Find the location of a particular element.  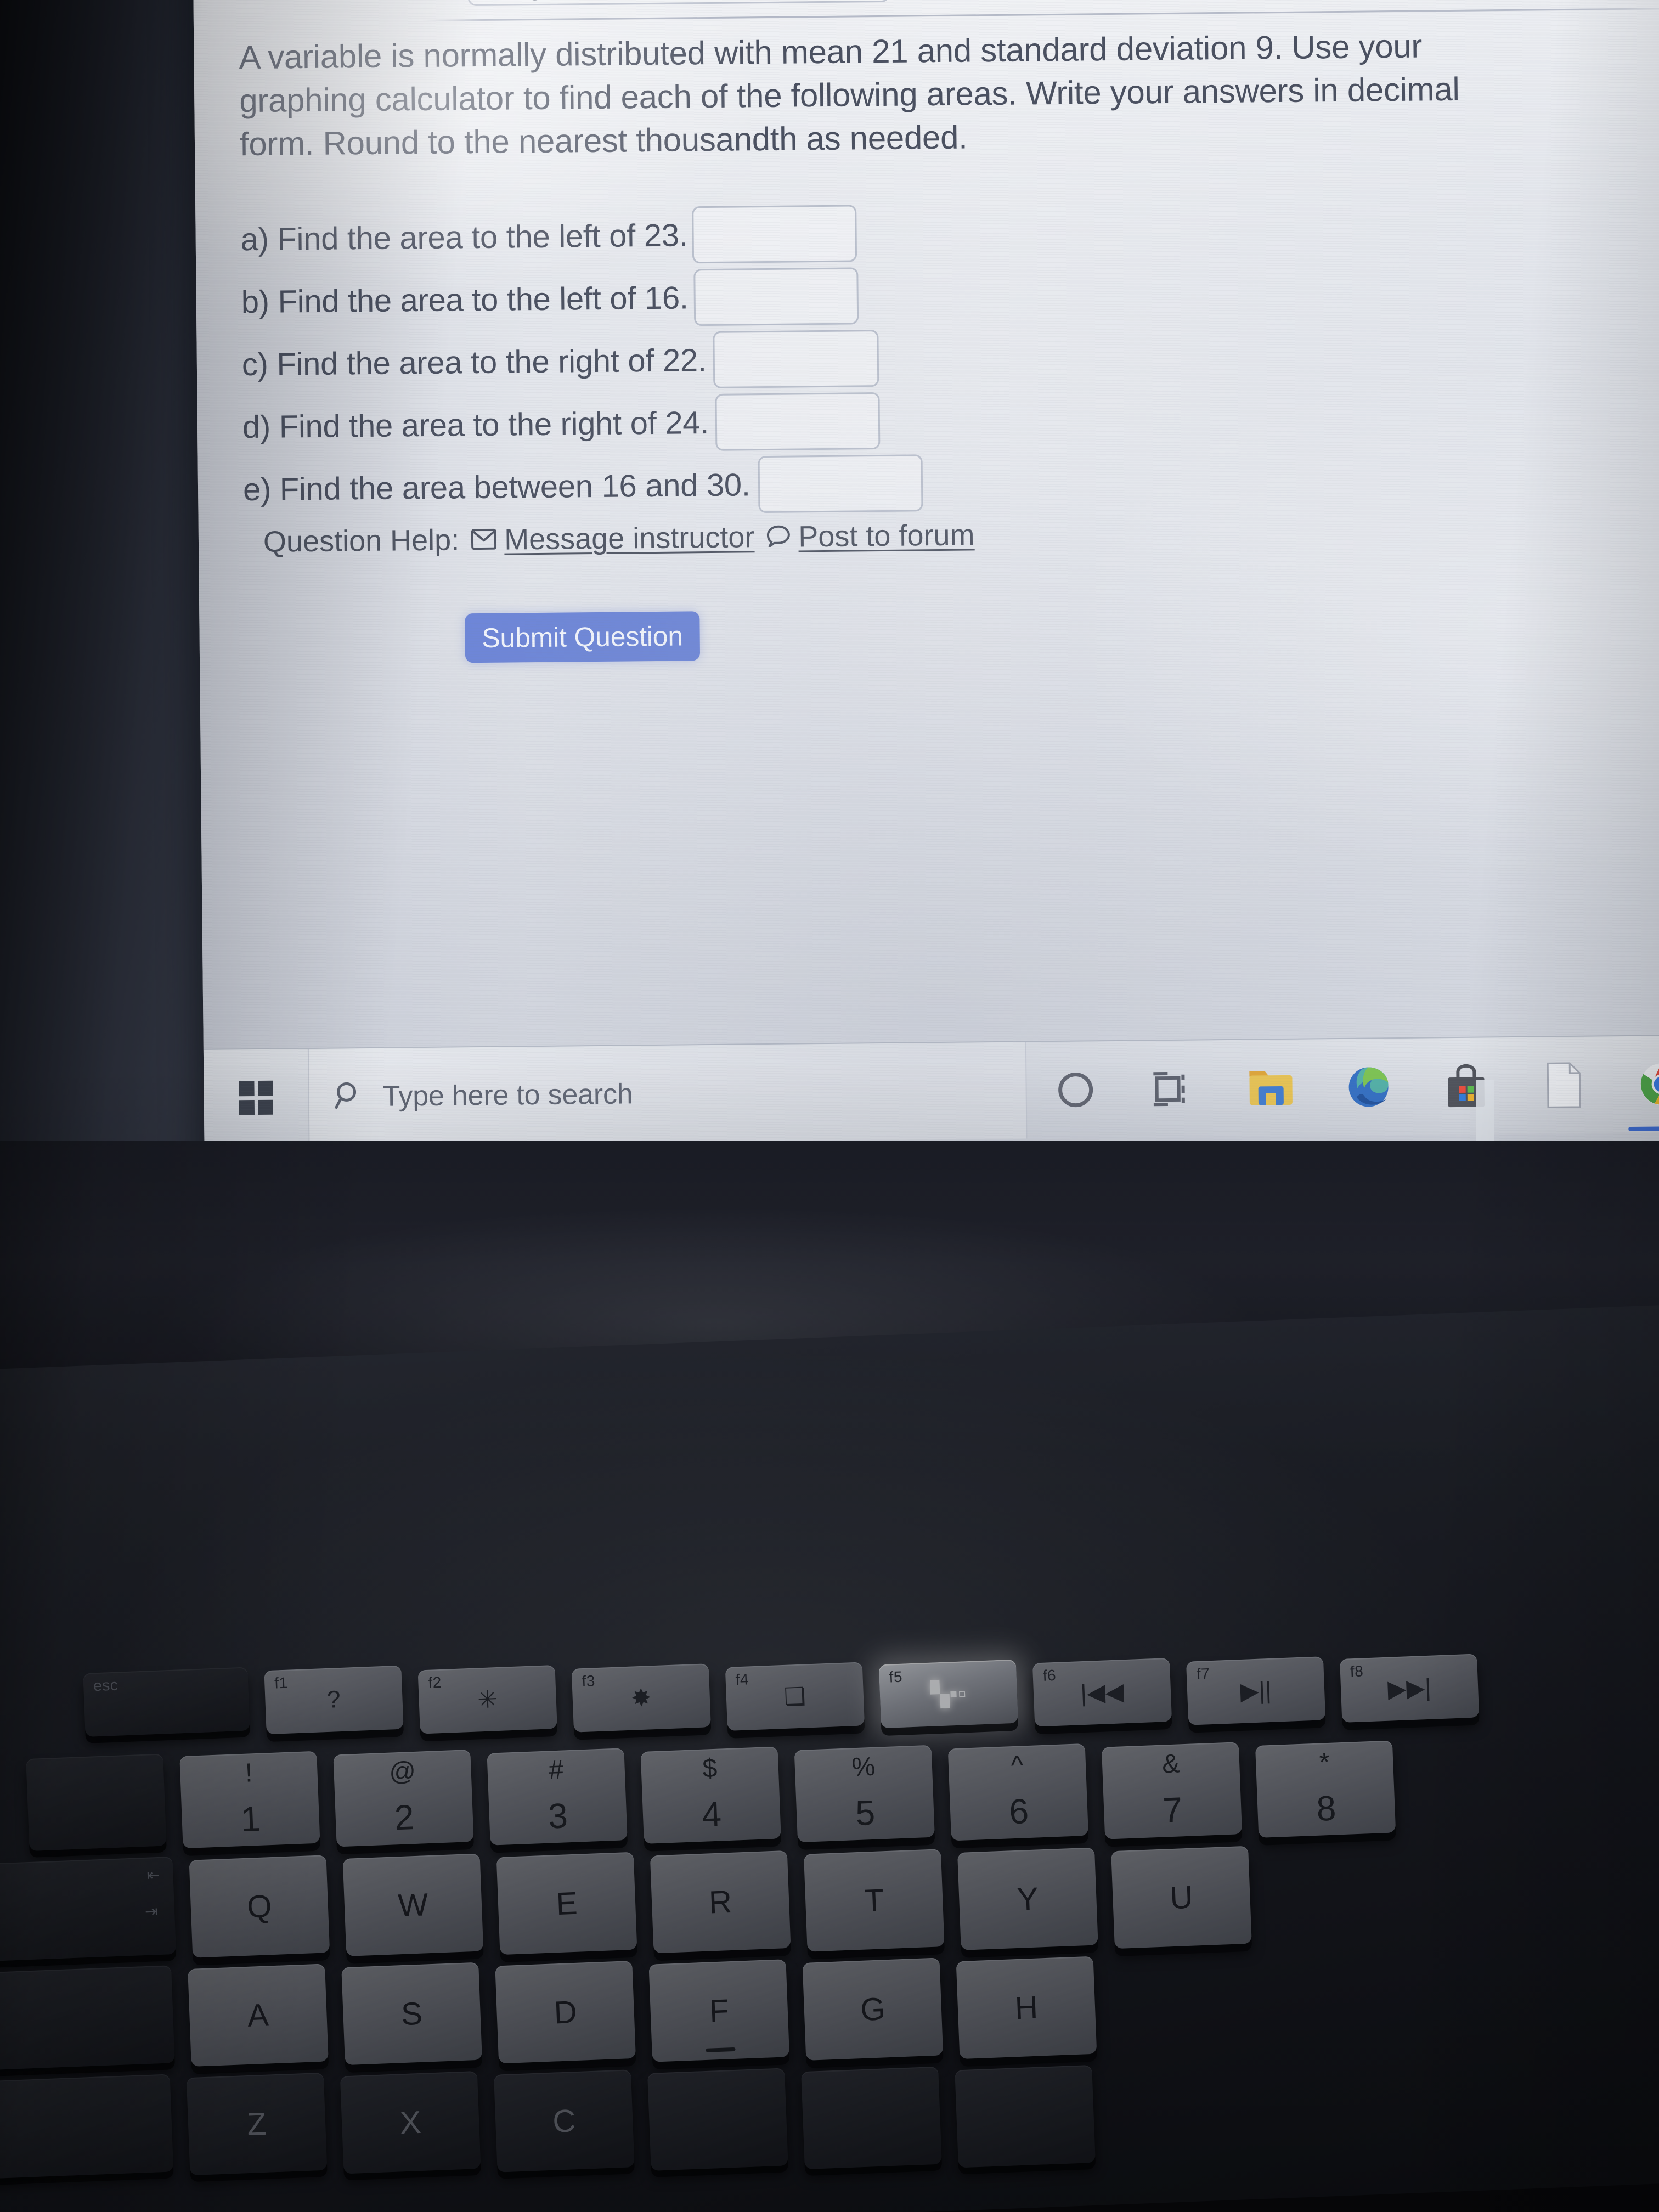

brightness-up-icon: ✸ is located at coordinates (641, 1698).